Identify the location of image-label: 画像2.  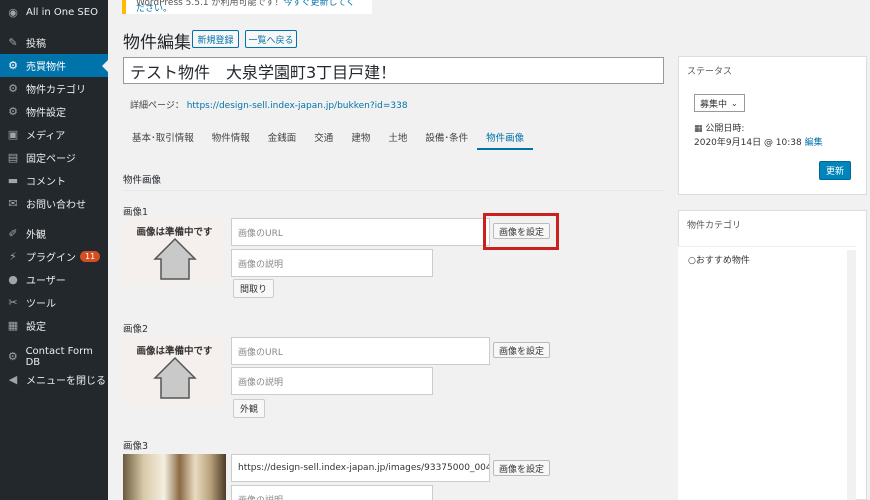
(136, 329).